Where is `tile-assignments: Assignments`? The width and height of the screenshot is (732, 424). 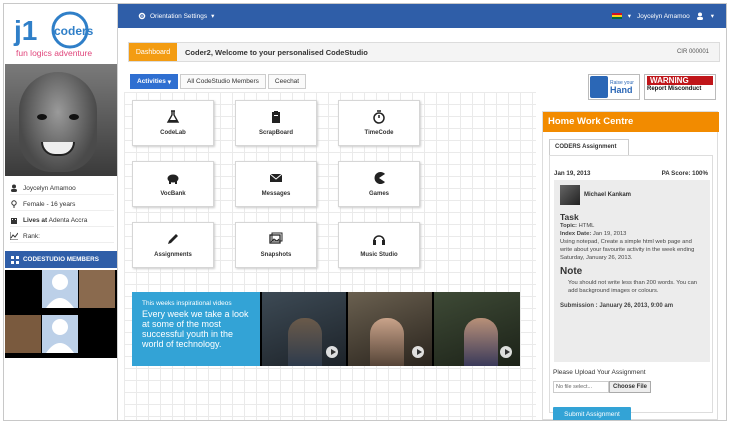 tile-assignments: Assignments is located at coordinates (173, 245).